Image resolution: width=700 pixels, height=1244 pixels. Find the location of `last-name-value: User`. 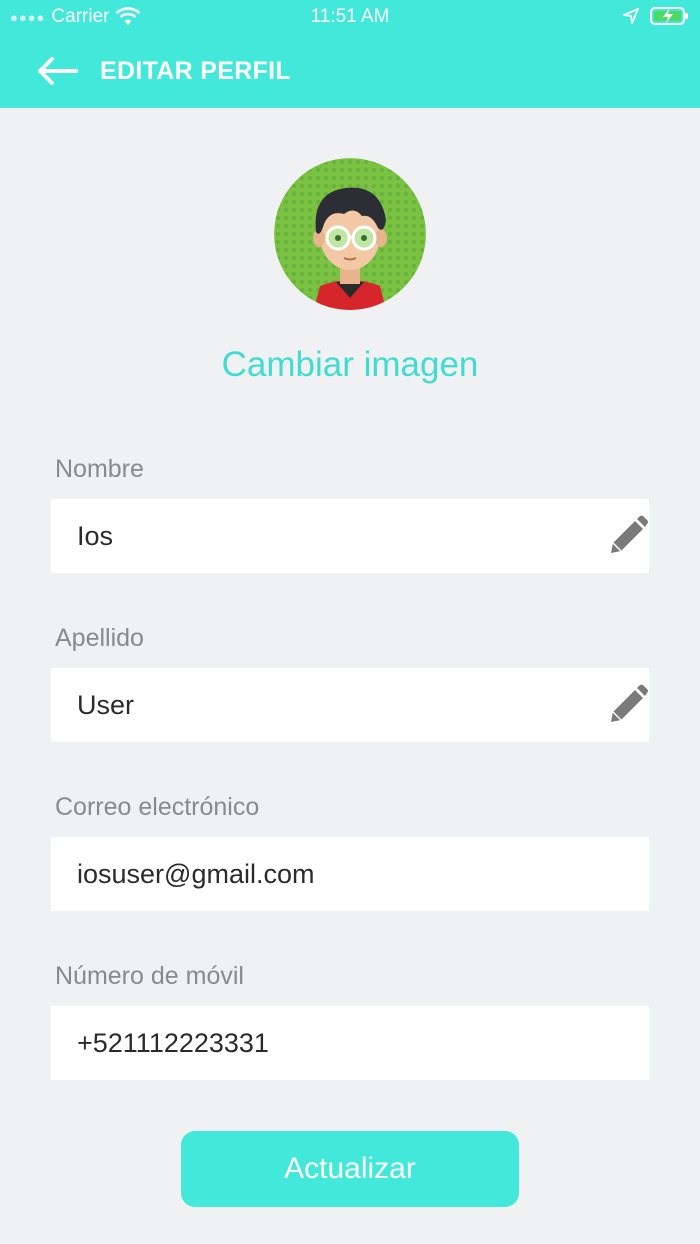

last-name-value: User is located at coordinates (105, 705).